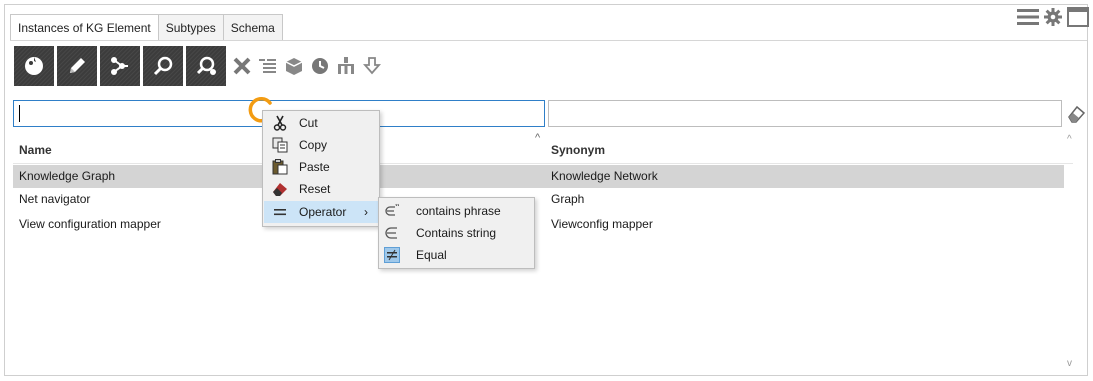 This screenshot has width=1093, height=381. I want to click on scroll-up-icon: ^, so click(1069, 139).